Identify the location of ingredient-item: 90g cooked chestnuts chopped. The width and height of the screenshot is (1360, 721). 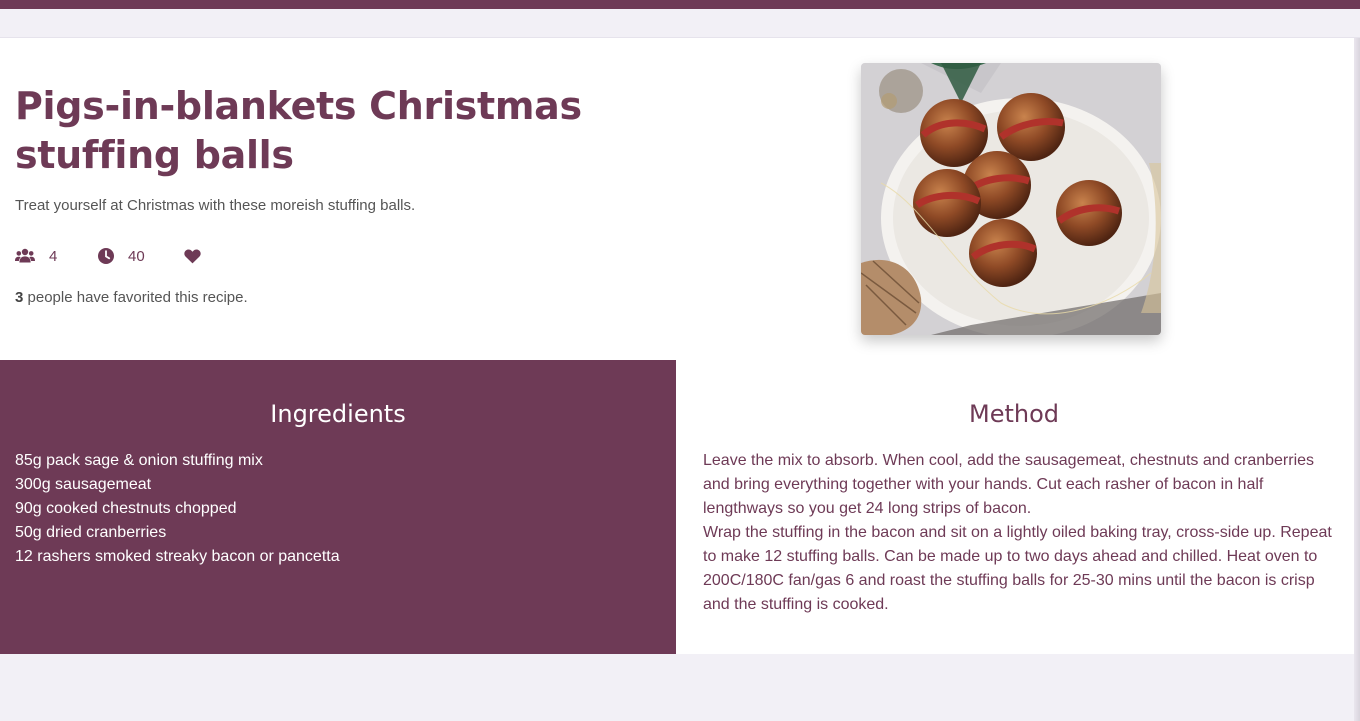
(126, 508).